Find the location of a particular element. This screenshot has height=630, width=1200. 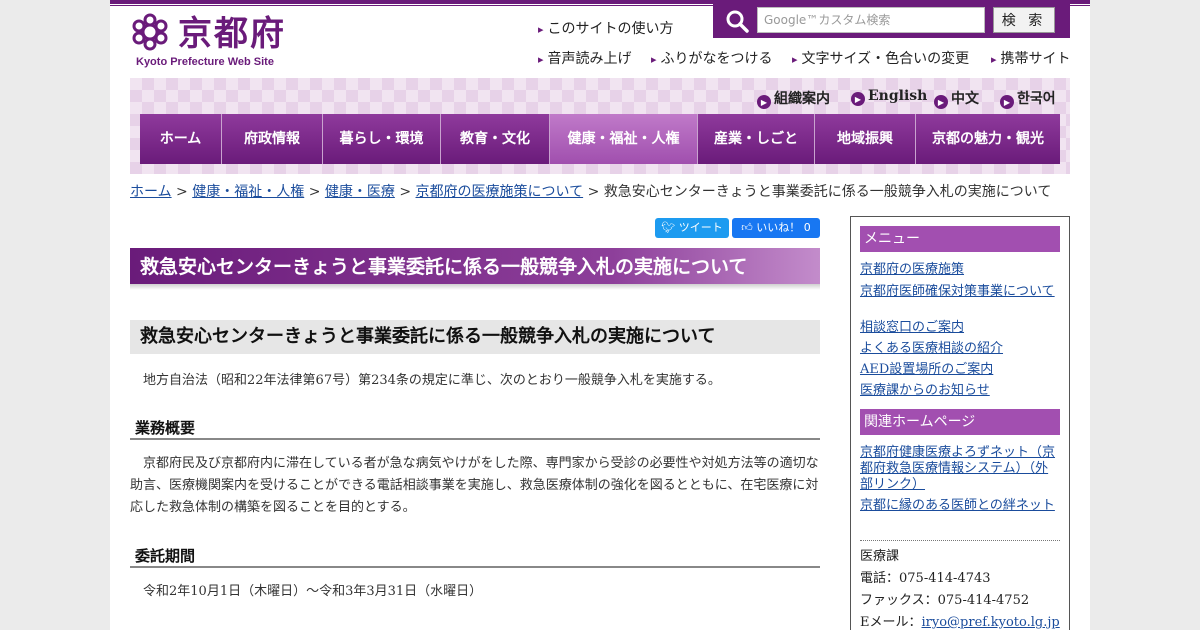

breadcrumb-link-health-welfare: 健康・福祉・人権 is located at coordinates (248, 192).